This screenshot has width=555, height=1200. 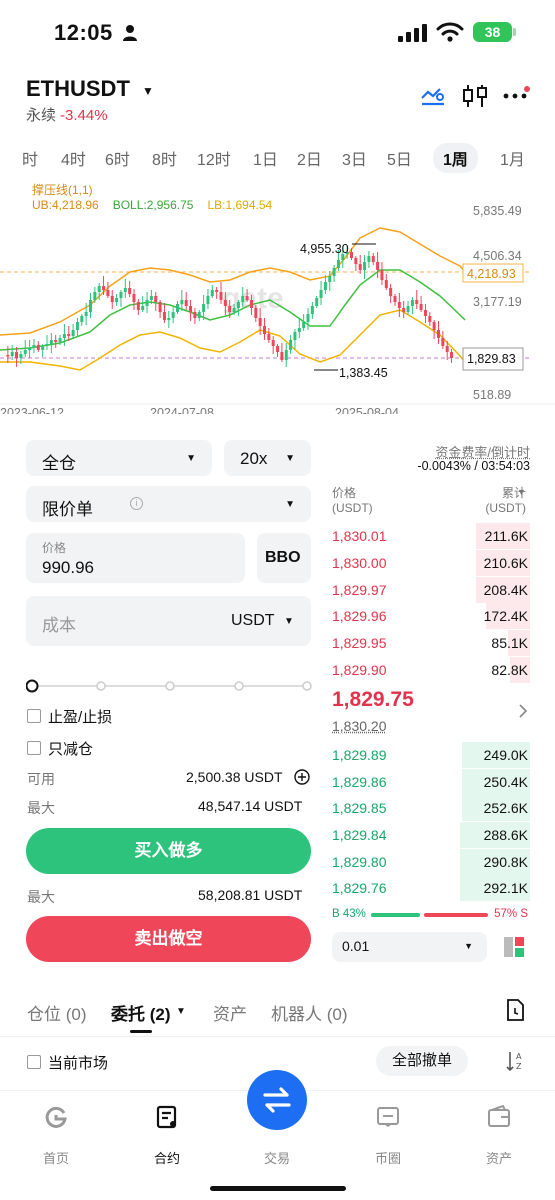 What do you see at coordinates (515, 1010) in the screenshot?
I see `order-history-icon` at bounding box center [515, 1010].